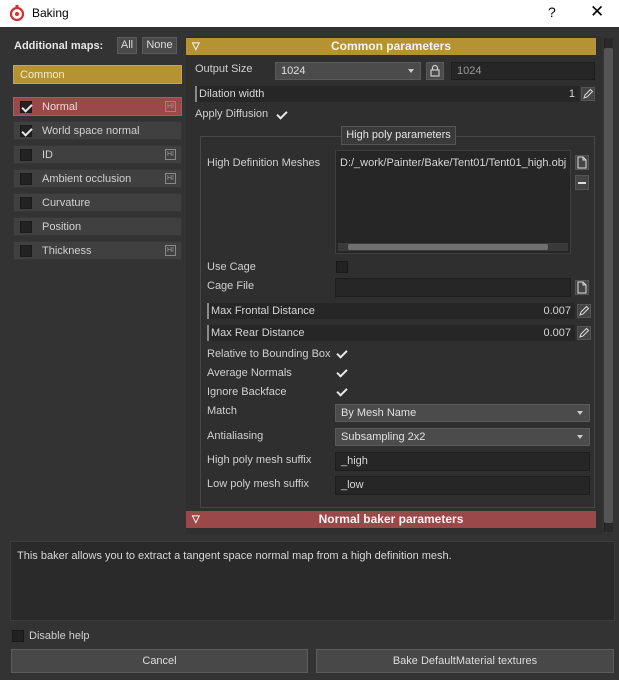 This screenshot has width=619, height=680. Describe the element at coordinates (59, 636) in the screenshot. I see `disable-help-label: Disable help` at that location.